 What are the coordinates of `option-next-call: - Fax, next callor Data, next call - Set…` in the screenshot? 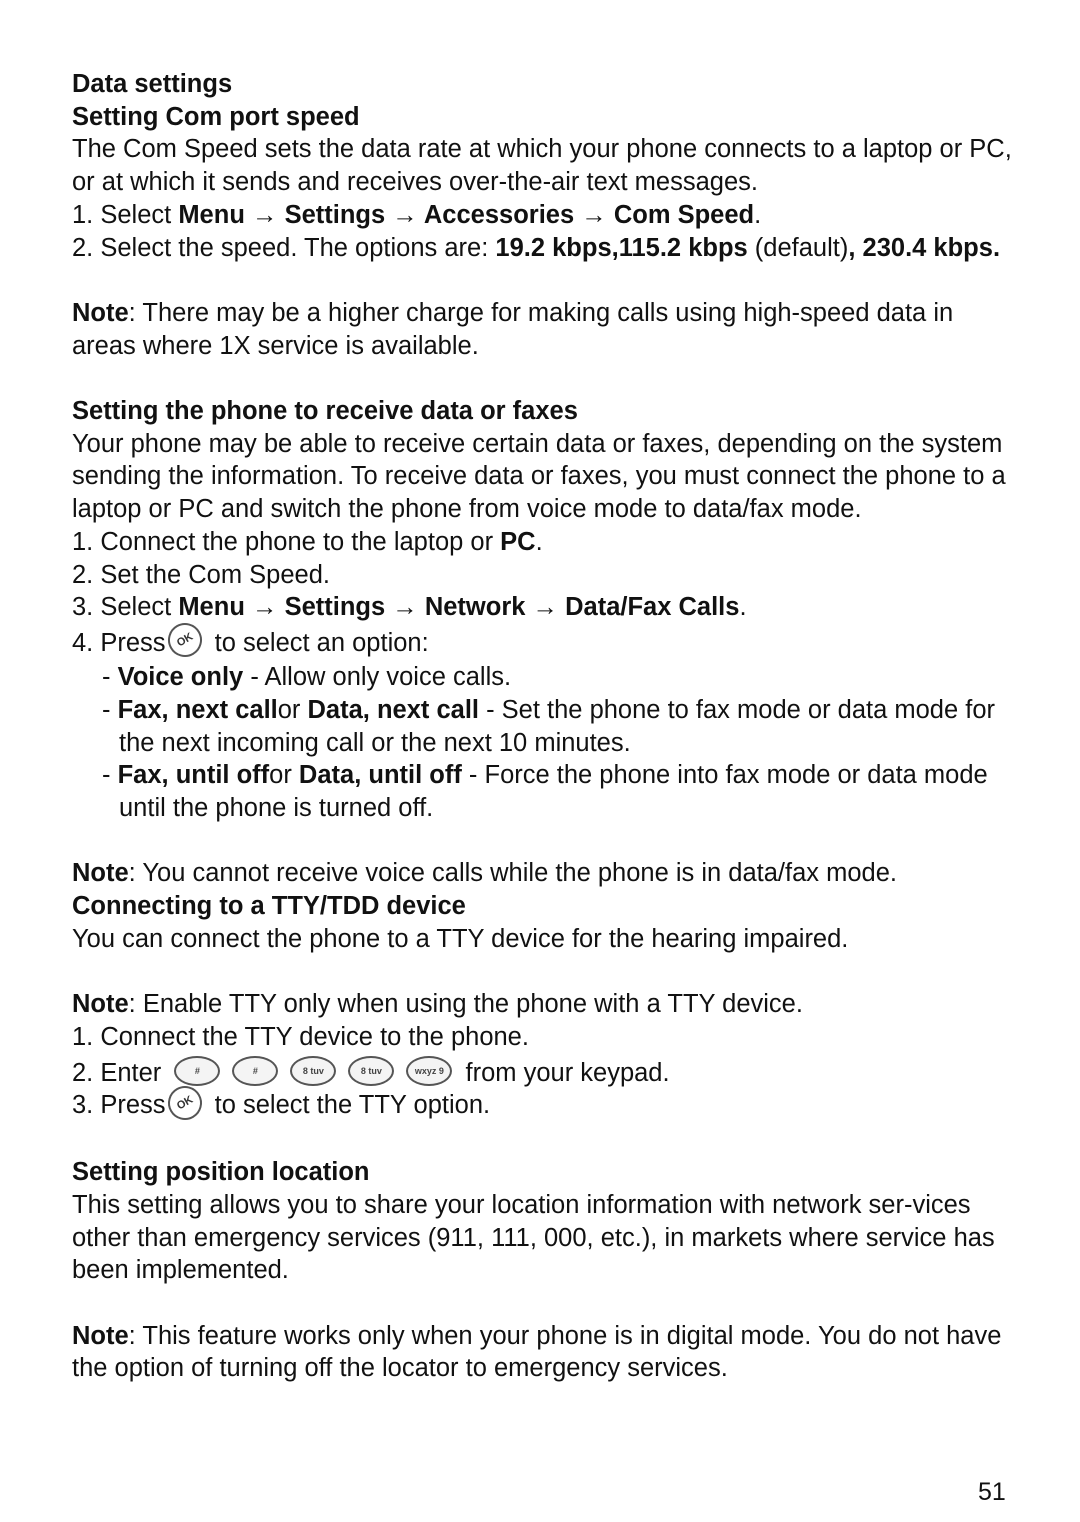 It's located at (548, 726).